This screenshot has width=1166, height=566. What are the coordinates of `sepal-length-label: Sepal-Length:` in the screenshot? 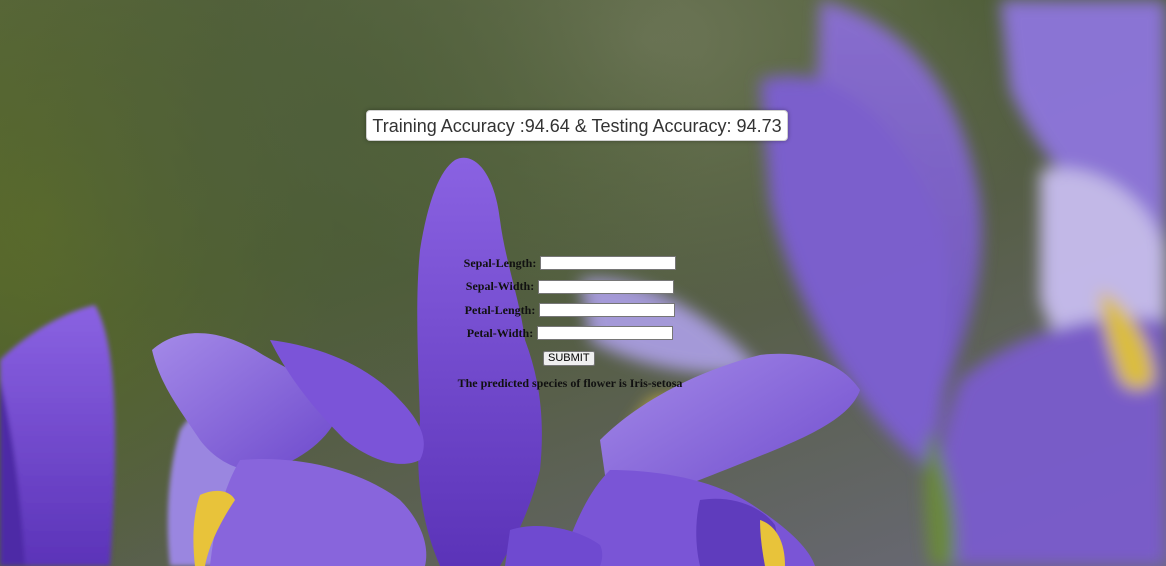 It's located at (500, 262).